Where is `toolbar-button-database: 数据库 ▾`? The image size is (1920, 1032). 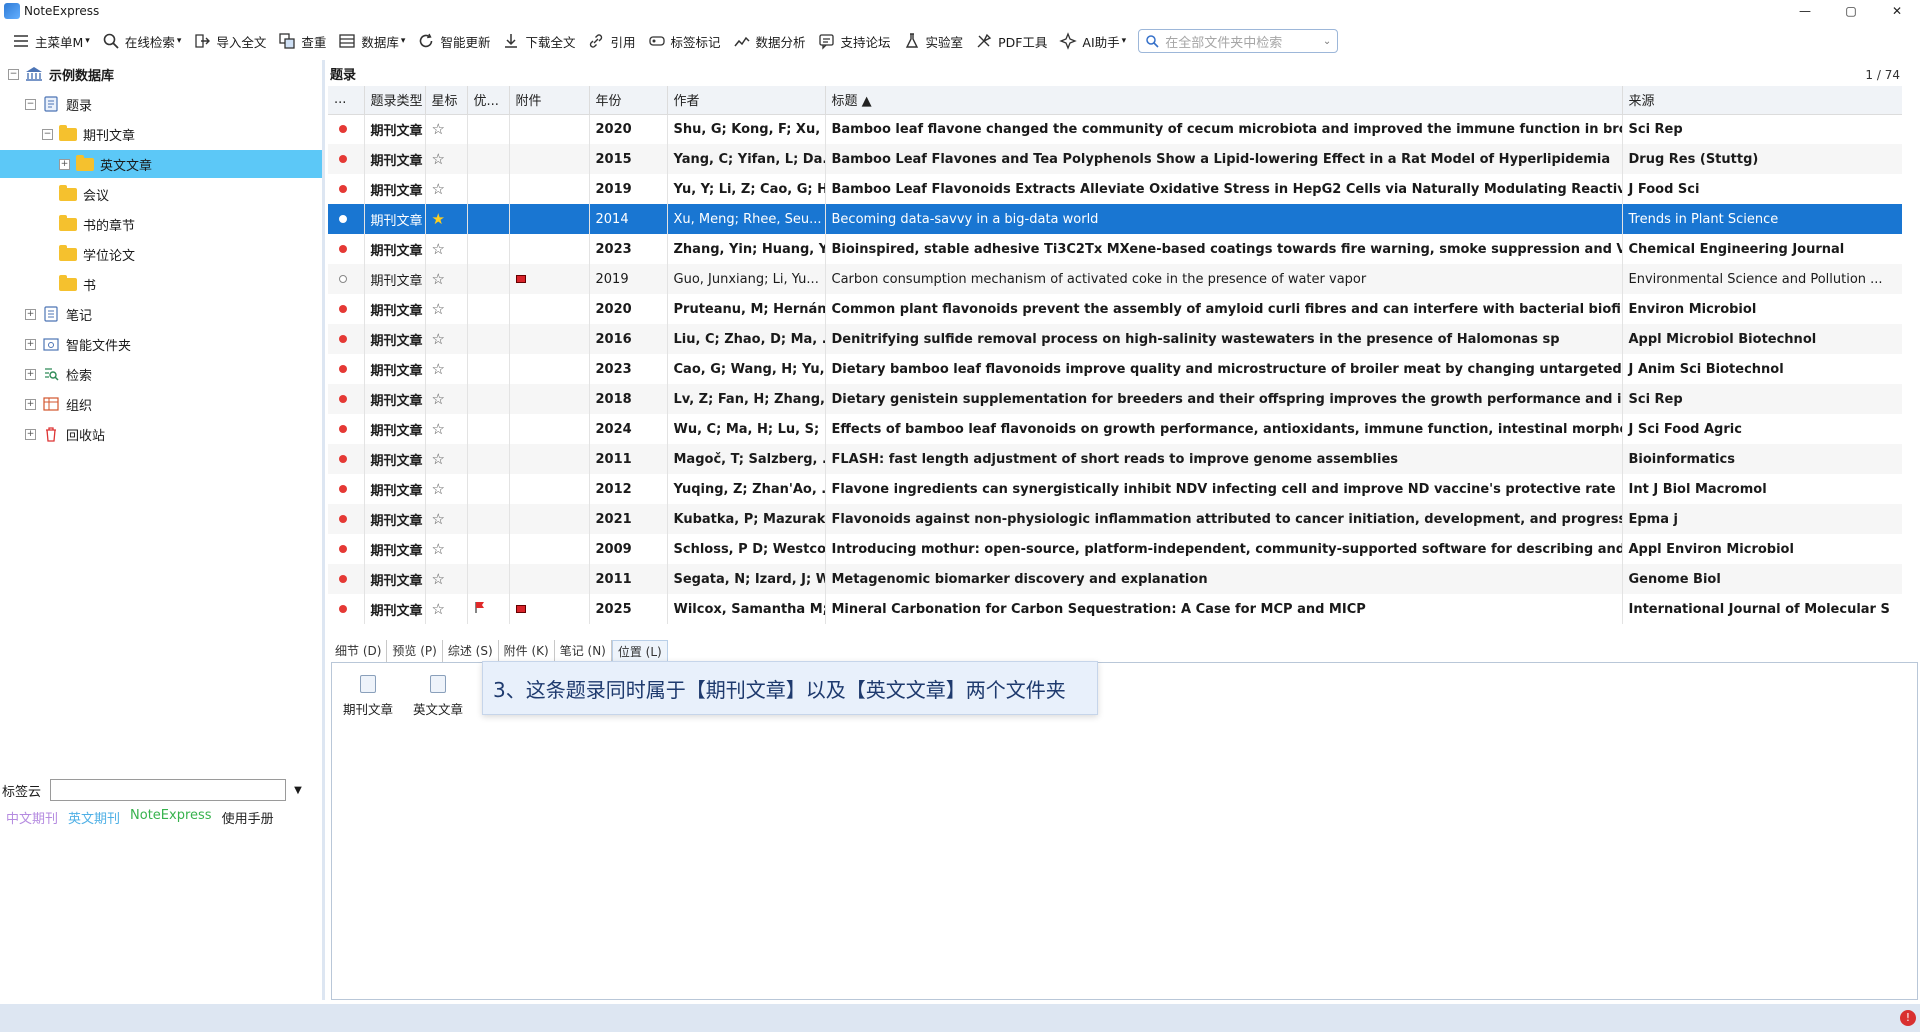
toolbar-button-database: 数据库 ▾ is located at coordinates (371, 41).